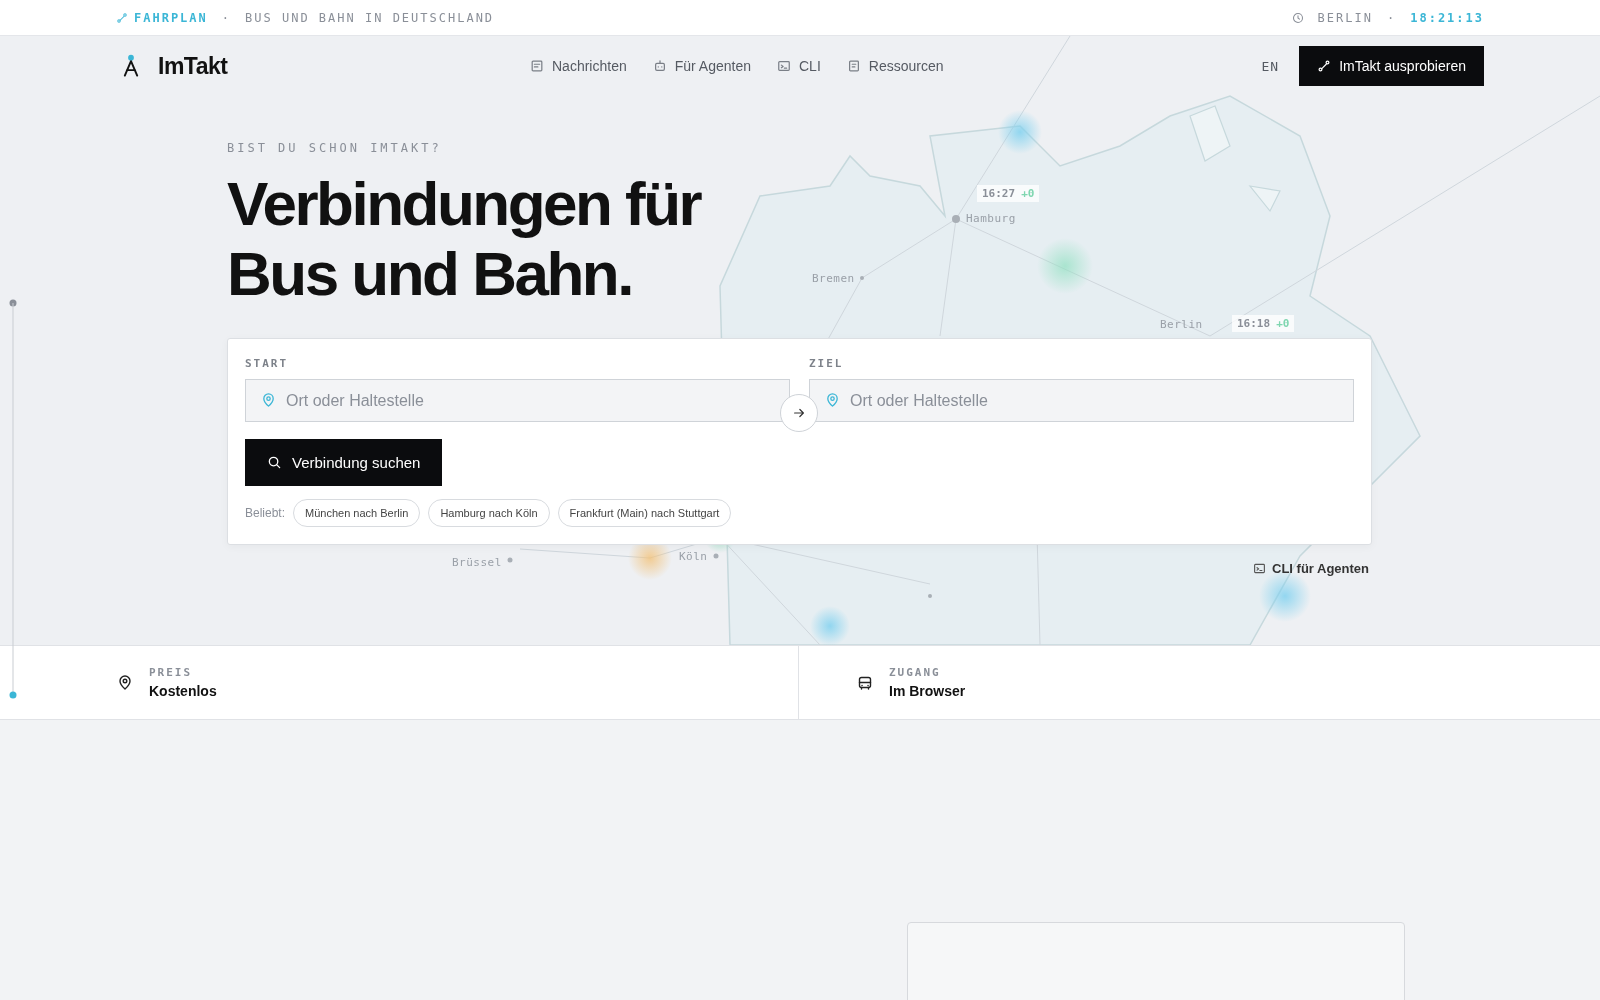  Describe the element at coordinates (1391, 66) in the screenshot. I see `try-button: ImTakt ausprobieren` at that location.